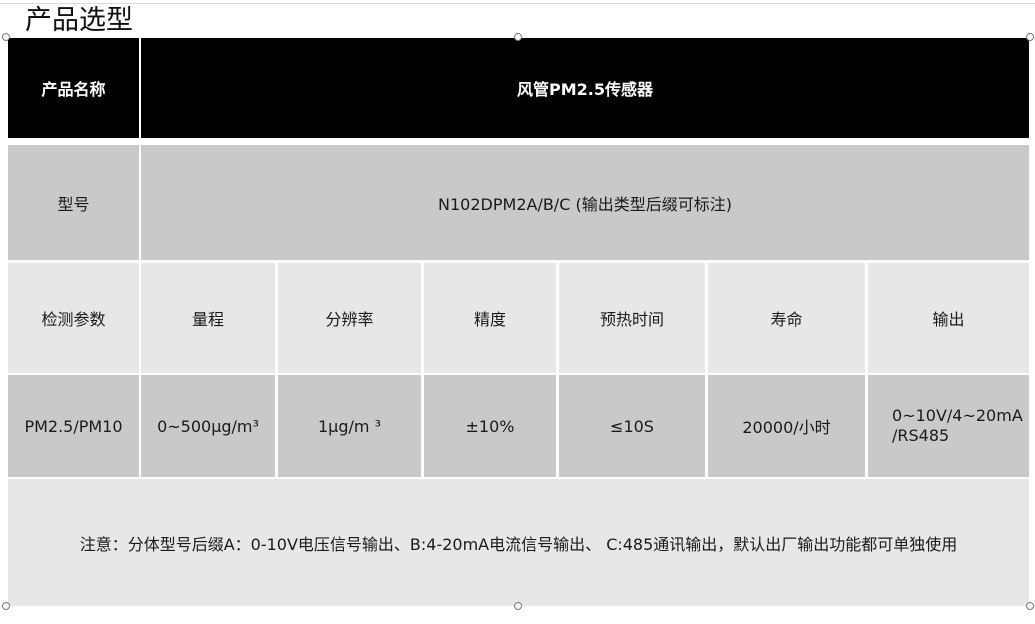  I want to click on spec-header-lifetime: 寿命, so click(786, 318).